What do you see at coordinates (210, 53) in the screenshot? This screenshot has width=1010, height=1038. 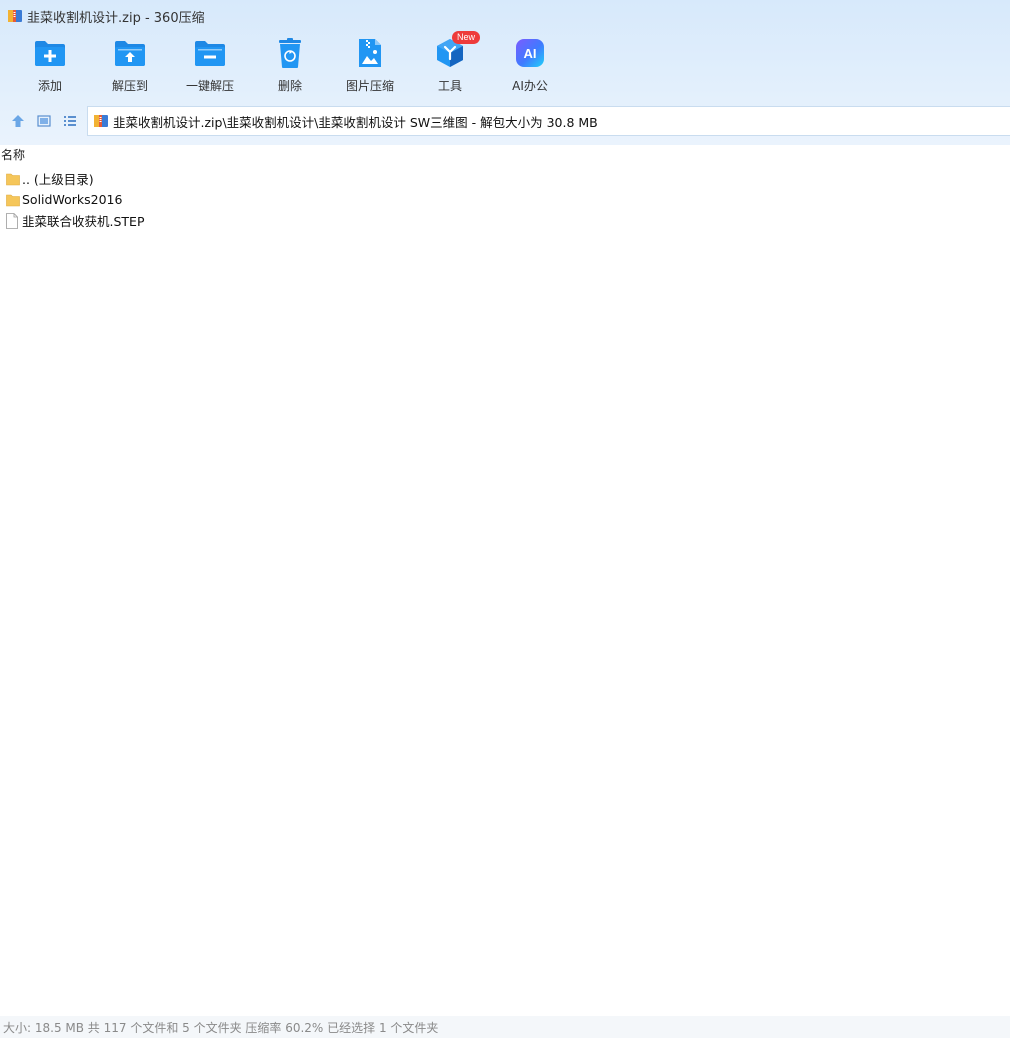 I see `one-click-extract-icon` at bounding box center [210, 53].